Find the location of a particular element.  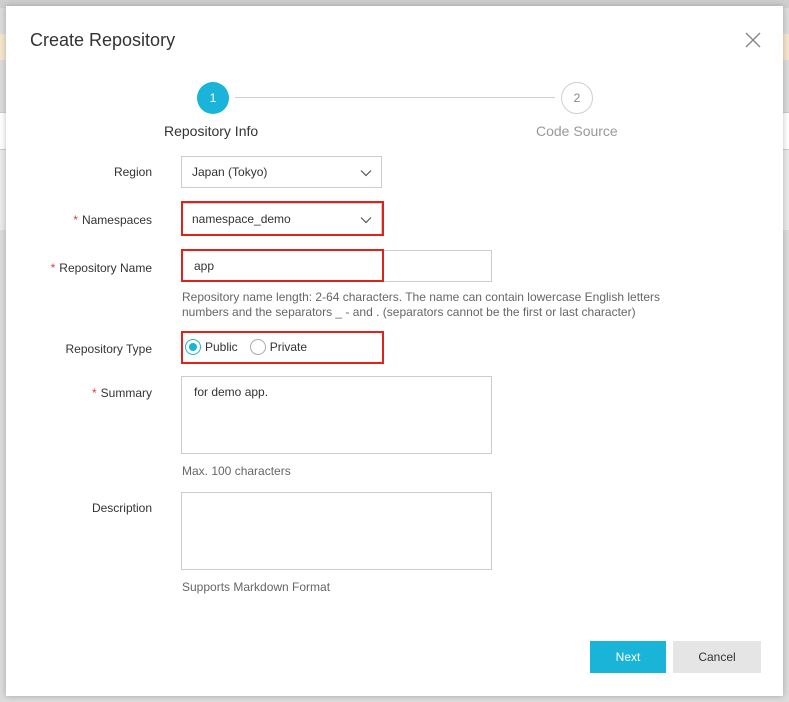

radio-button-public is located at coordinates (193, 347).